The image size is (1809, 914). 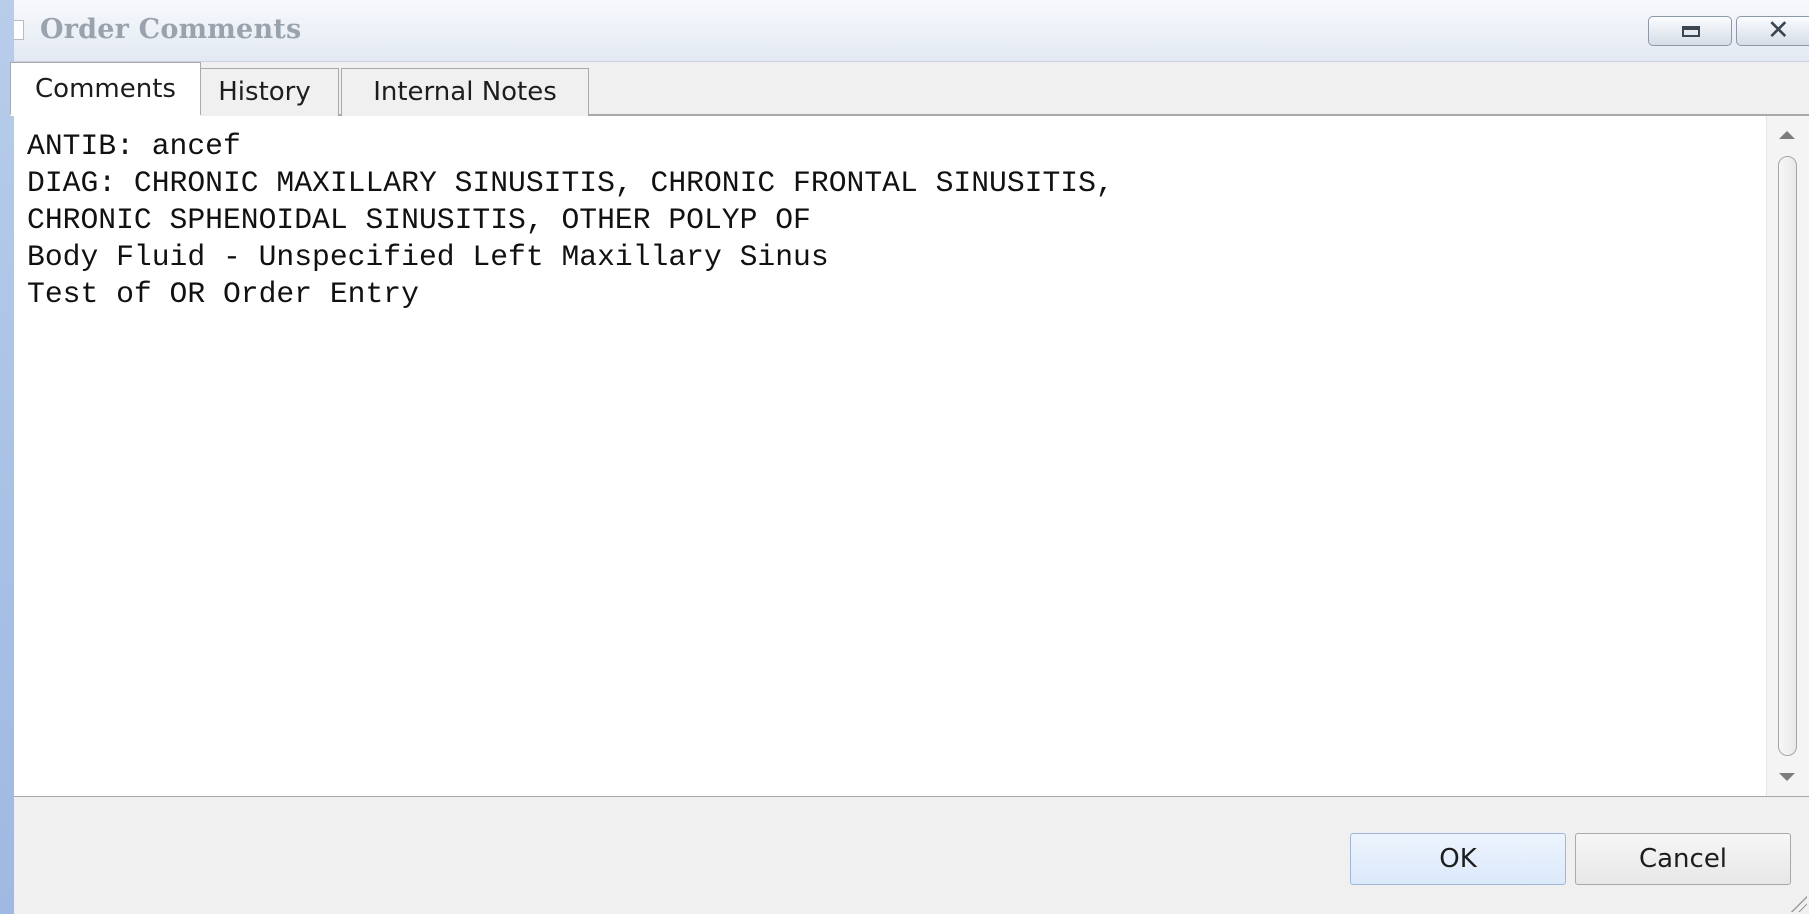 I want to click on scroll-down-arrow-icon, so click(x=1787, y=777).